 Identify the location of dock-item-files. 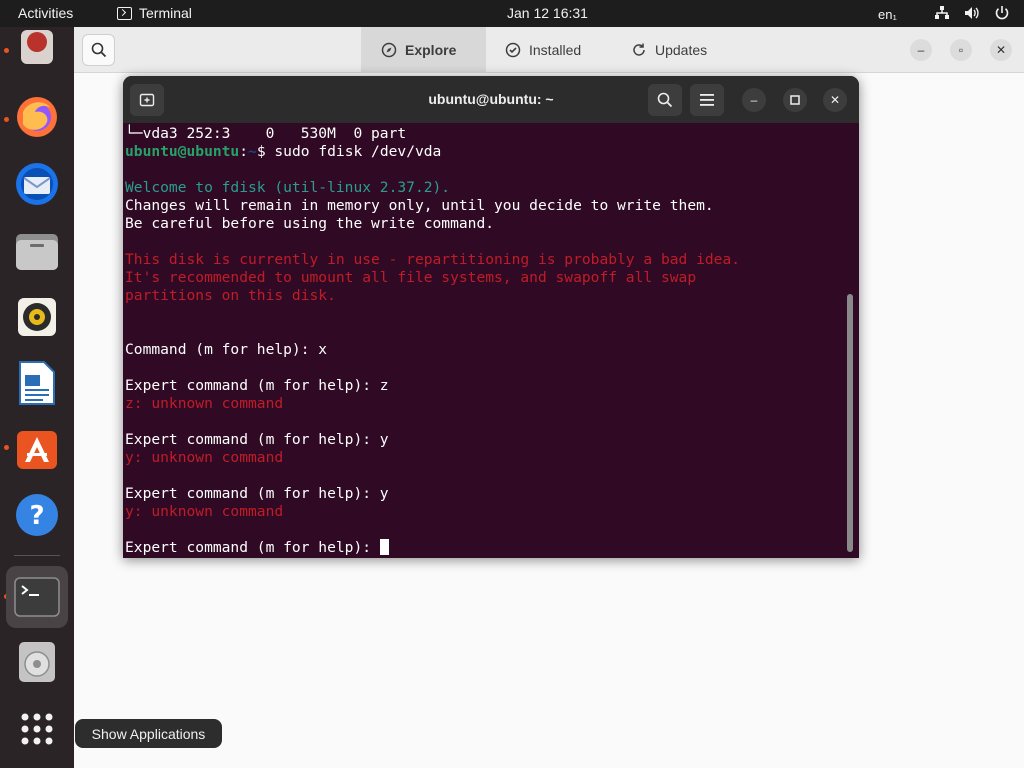
(37, 251).